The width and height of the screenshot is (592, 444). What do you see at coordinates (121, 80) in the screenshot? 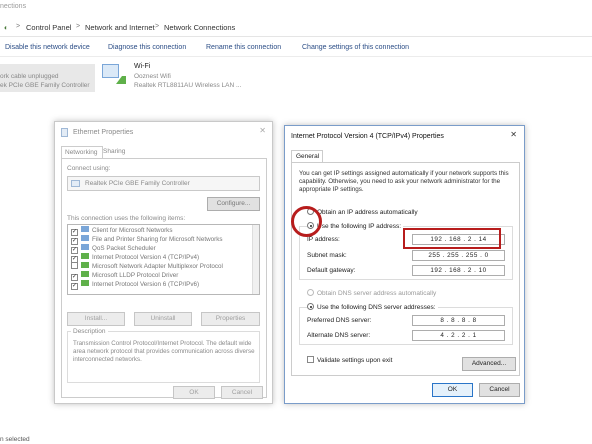
I see `wifi-signal-icon` at bounding box center [121, 80].